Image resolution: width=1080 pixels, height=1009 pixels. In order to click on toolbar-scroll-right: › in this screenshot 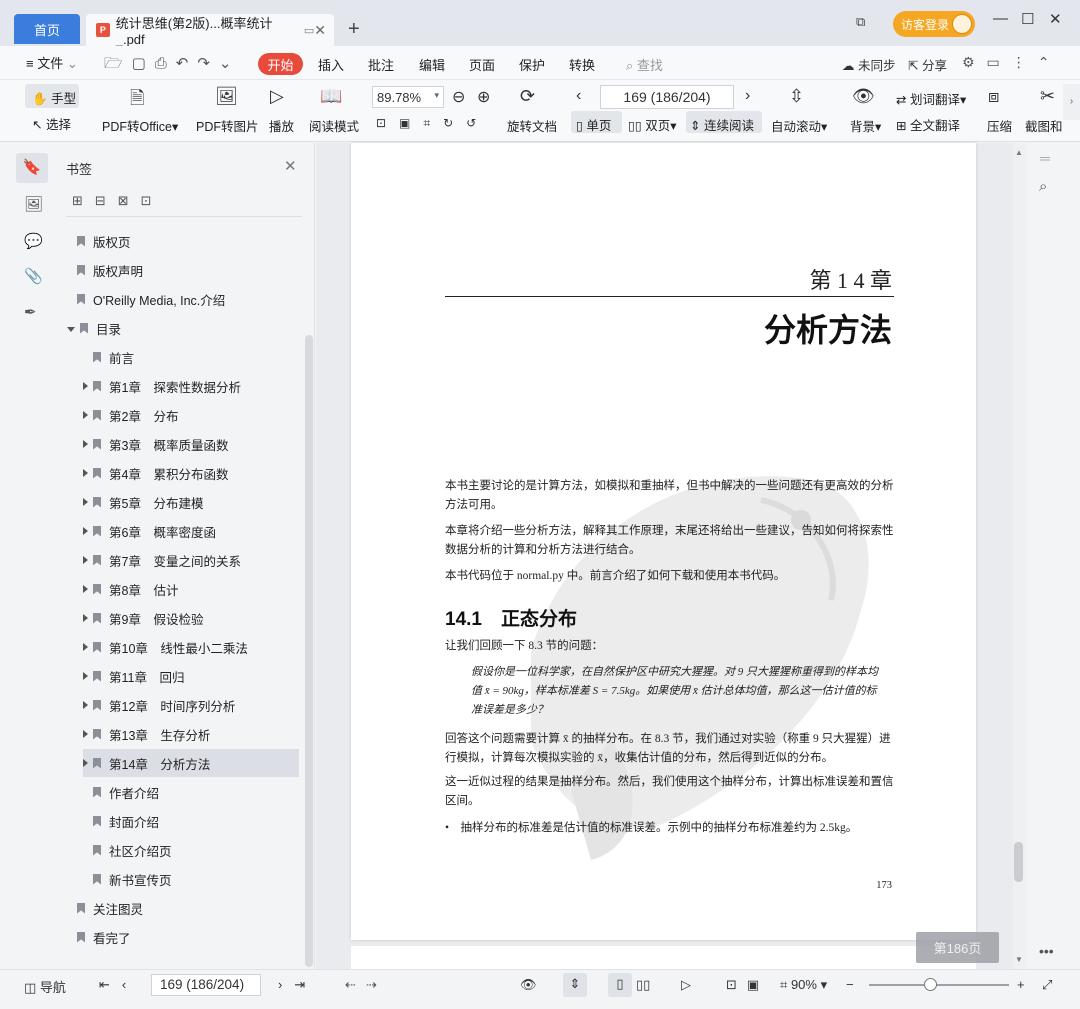, I will do `click(1071, 102)`.